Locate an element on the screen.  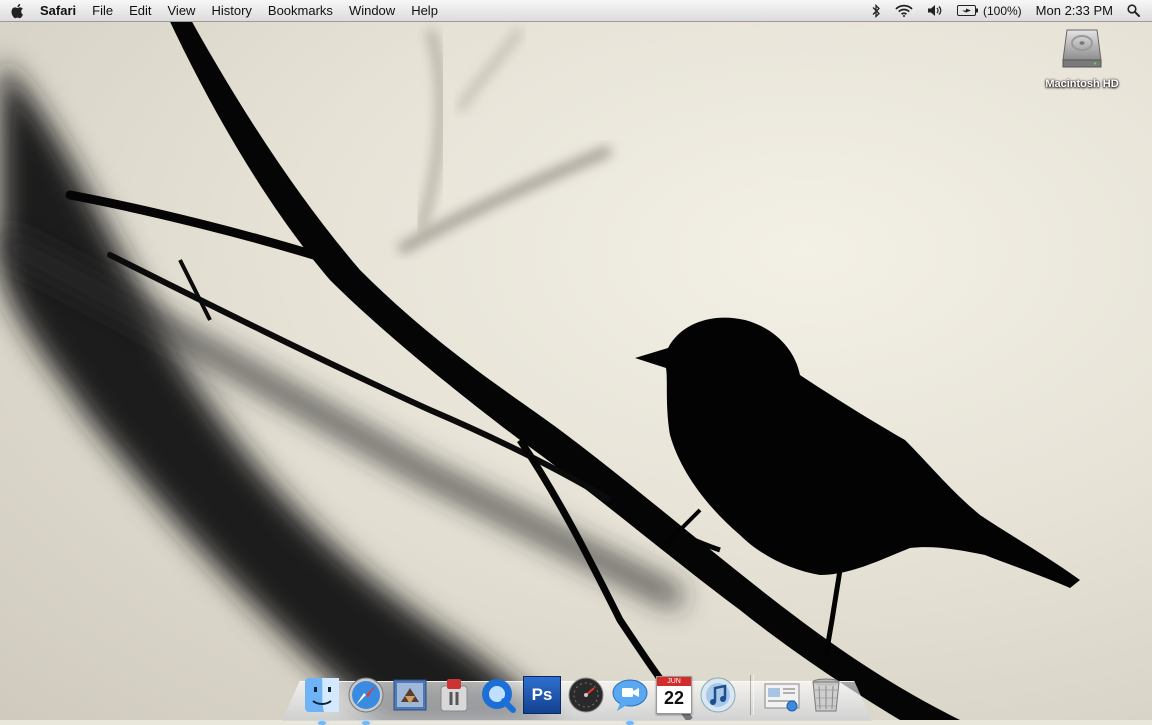
battery-status: (100%) is located at coordinates (989, 10).